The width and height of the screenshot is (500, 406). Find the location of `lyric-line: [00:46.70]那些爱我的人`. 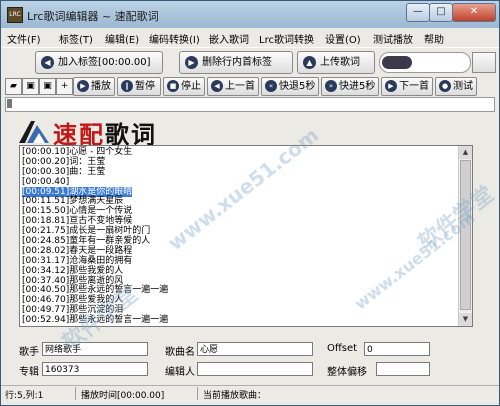

lyric-line: [00:46.70]那些爱我的人 is located at coordinates (237, 300).